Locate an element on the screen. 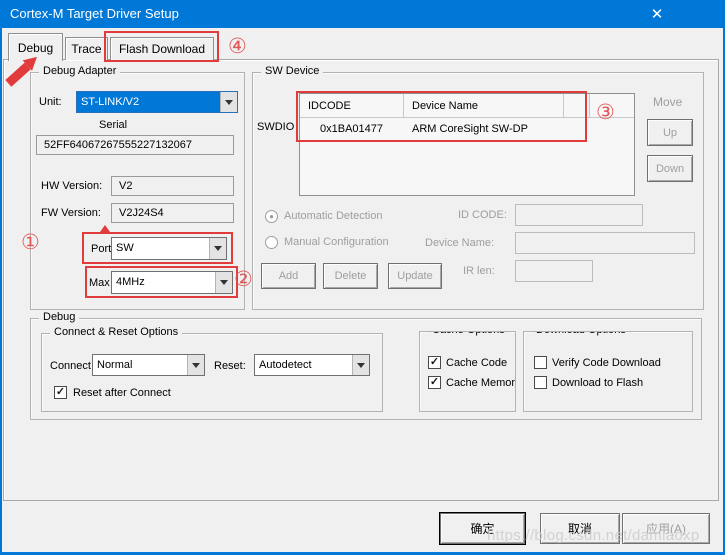 The width and height of the screenshot is (725, 555). apply-button: 应用(A) is located at coordinates (666, 528).